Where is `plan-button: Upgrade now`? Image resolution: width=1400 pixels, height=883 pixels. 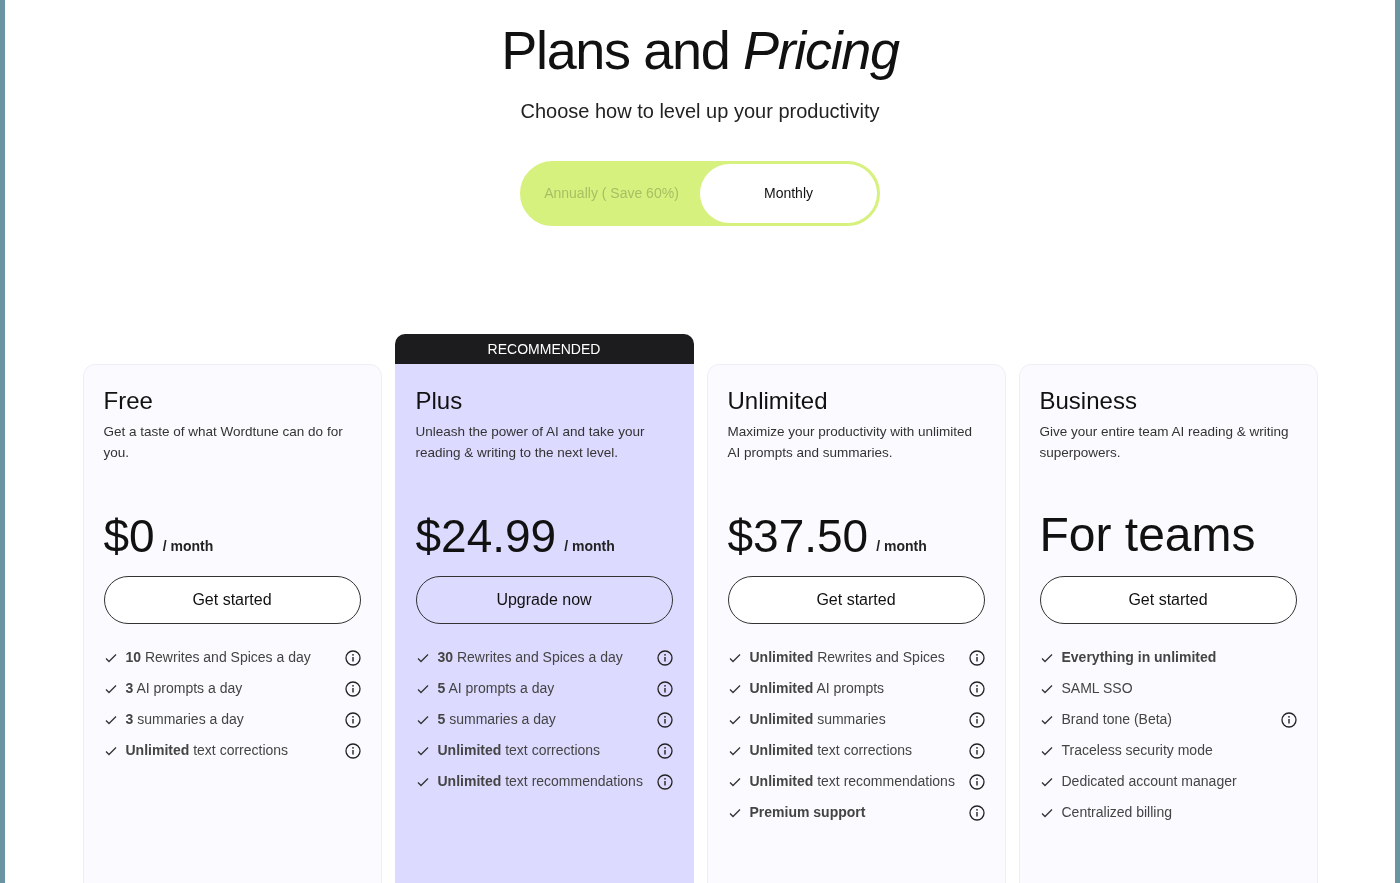
plan-button: Upgrade now is located at coordinates (544, 600).